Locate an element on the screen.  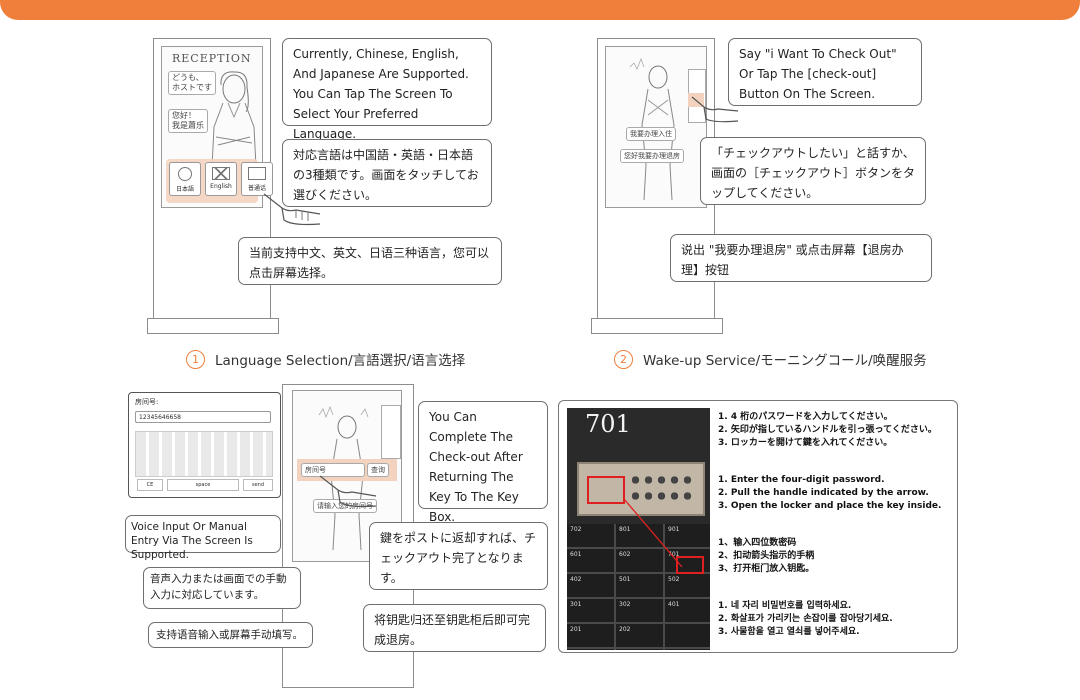
caption-1-text: Language Selection/言語選択/语言选择 is located at coordinates (340, 361).